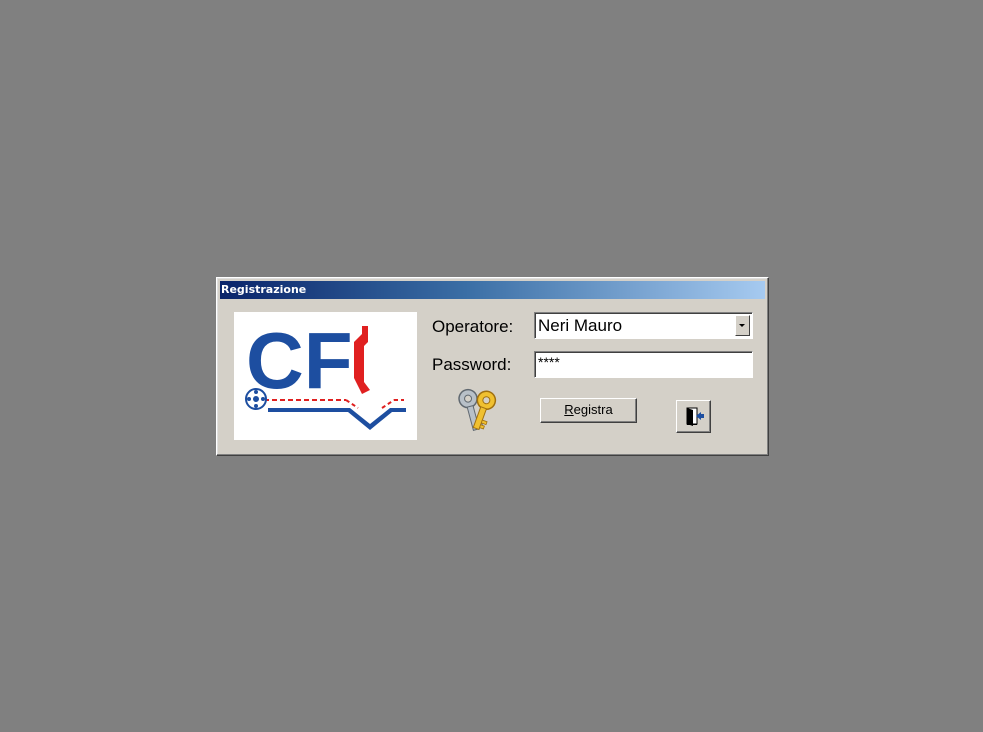 The width and height of the screenshot is (983, 732). What do you see at coordinates (569, 409) in the screenshot?
I see `registra-accelerator: R` at bounding box center [569, 409].